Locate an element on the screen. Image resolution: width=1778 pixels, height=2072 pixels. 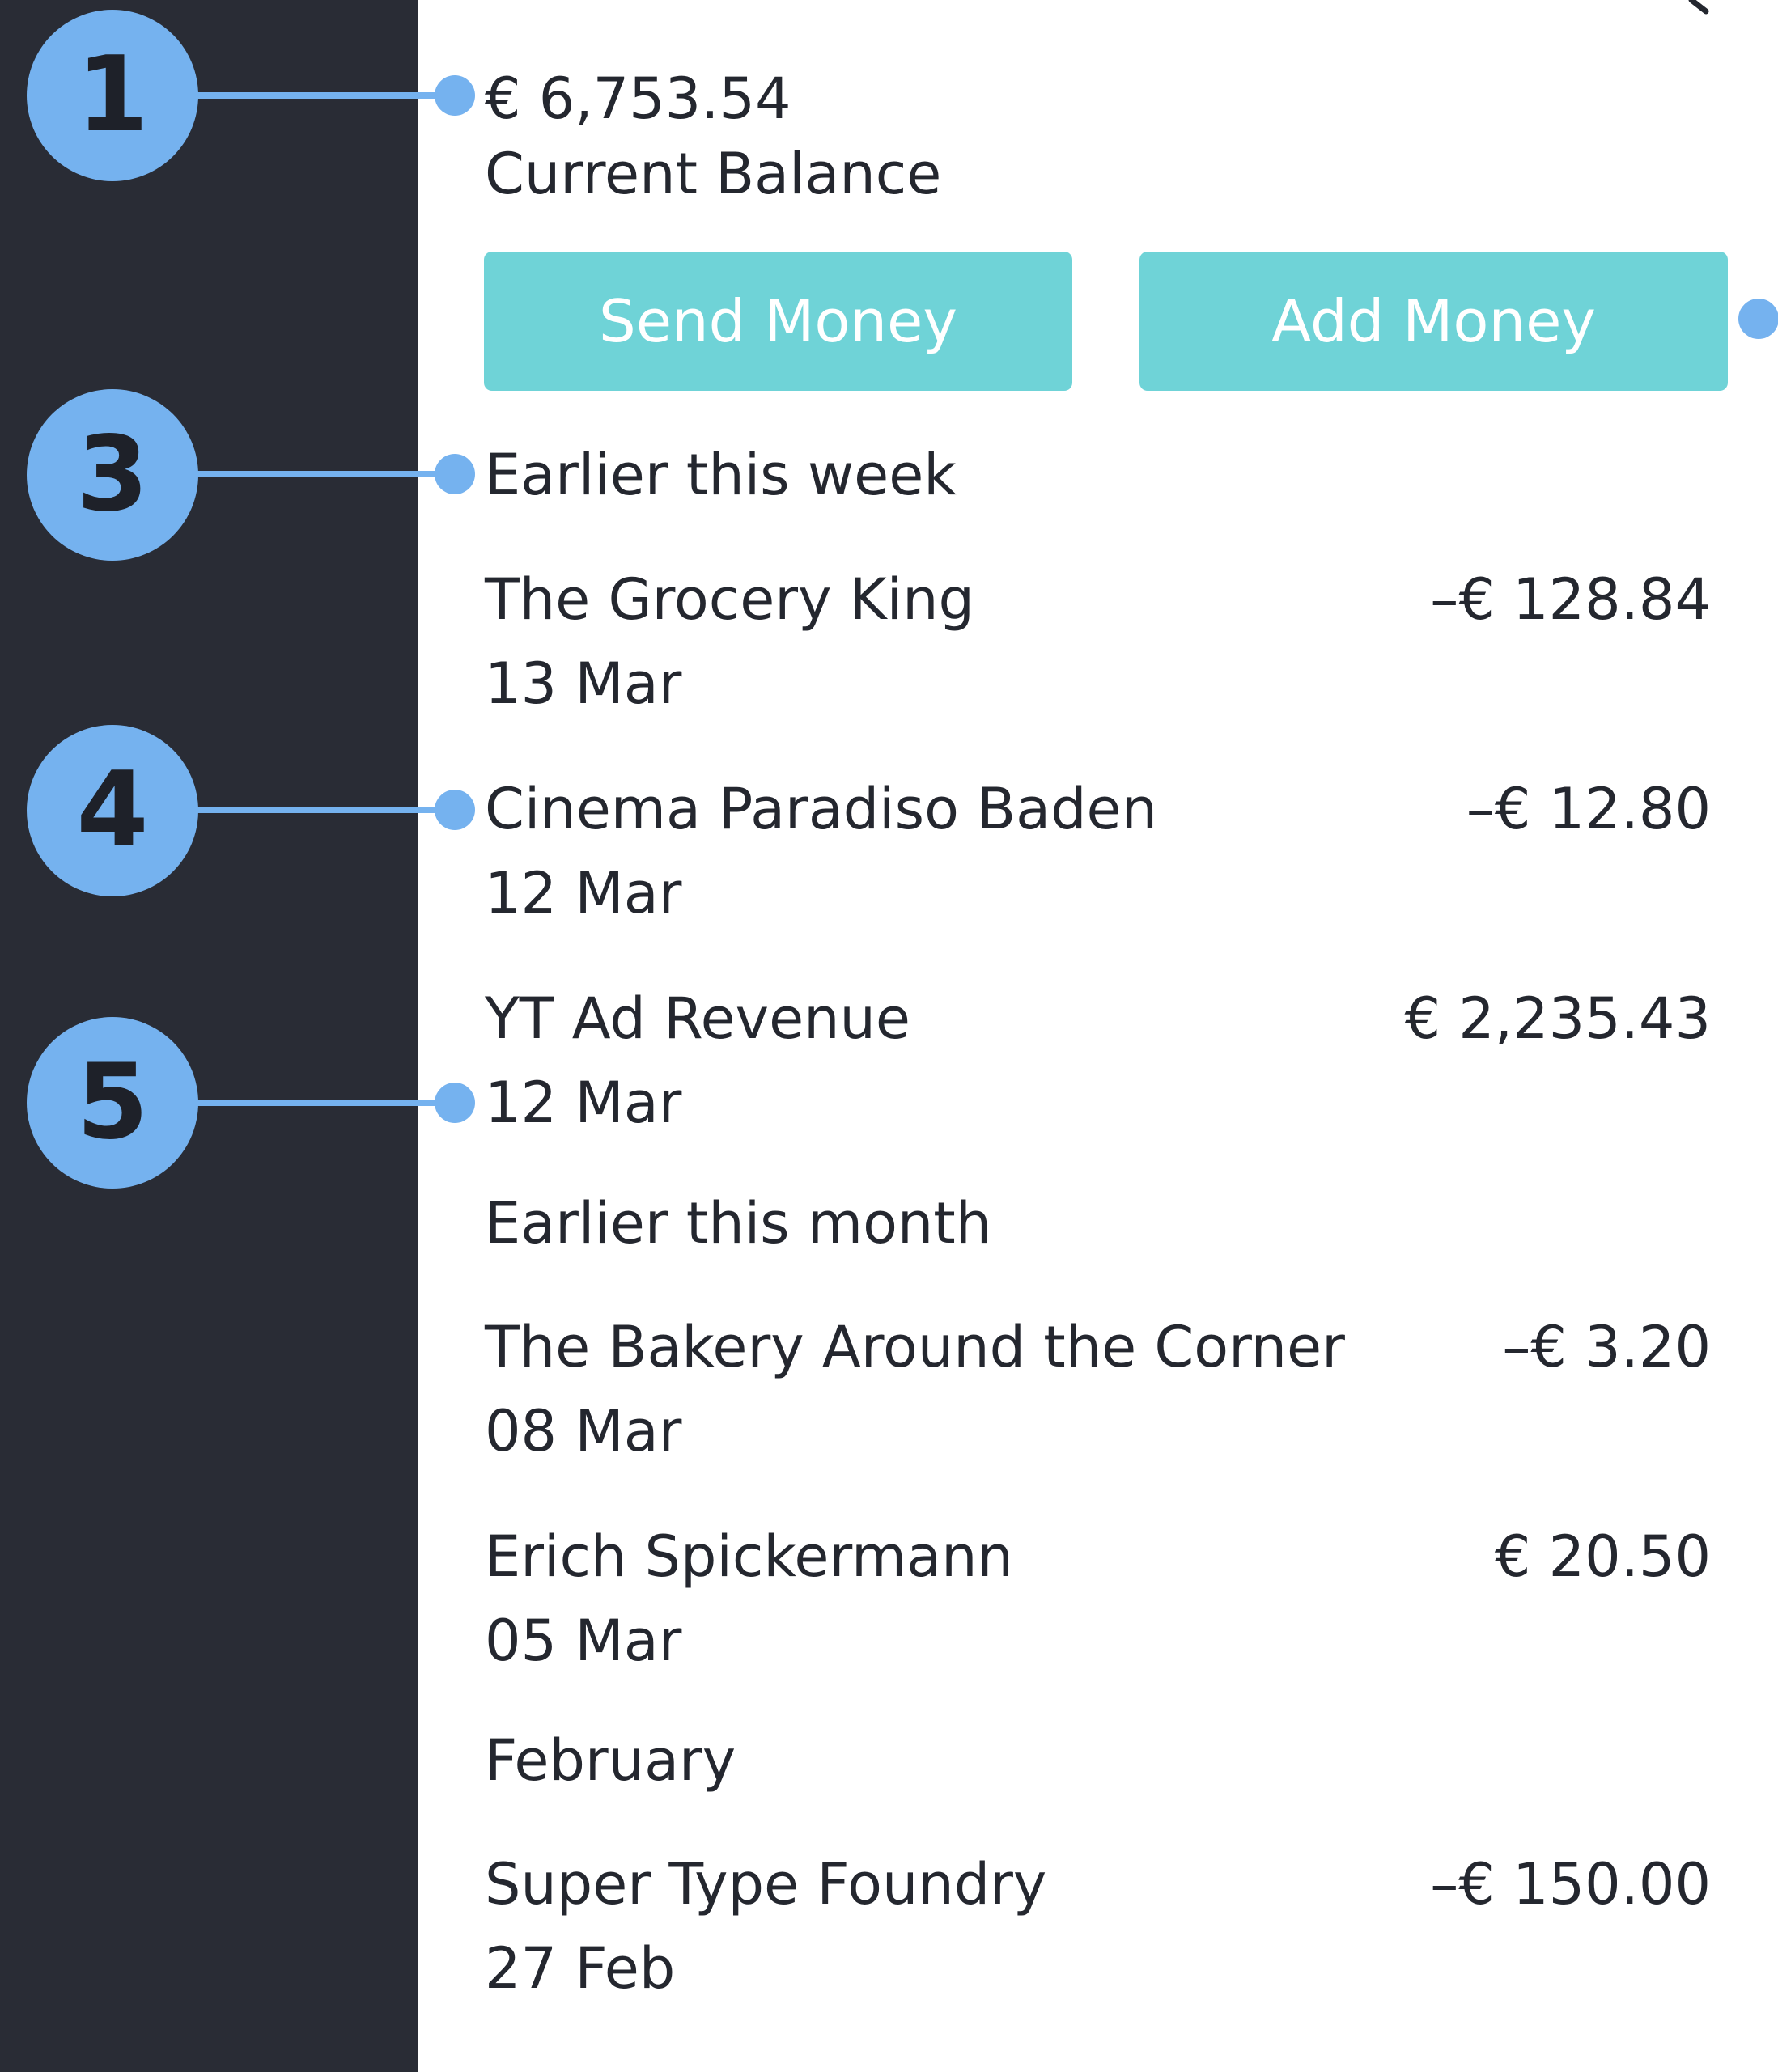
annotation-badge-5: 5 is located at coordinates (112, 1103).